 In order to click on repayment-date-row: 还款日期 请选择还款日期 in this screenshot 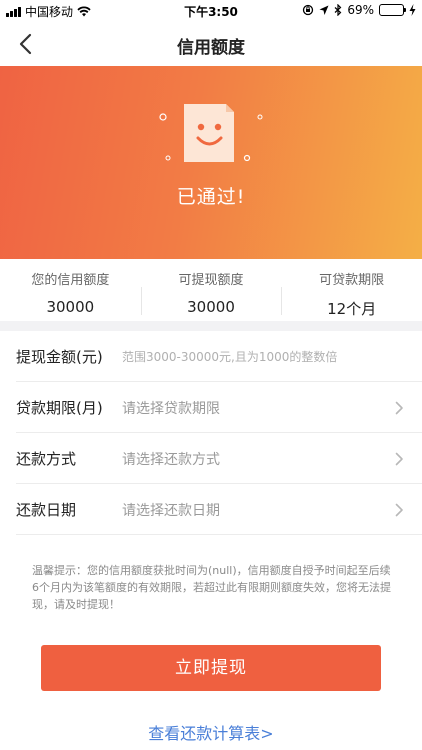, I will do `click(211, 509)`.